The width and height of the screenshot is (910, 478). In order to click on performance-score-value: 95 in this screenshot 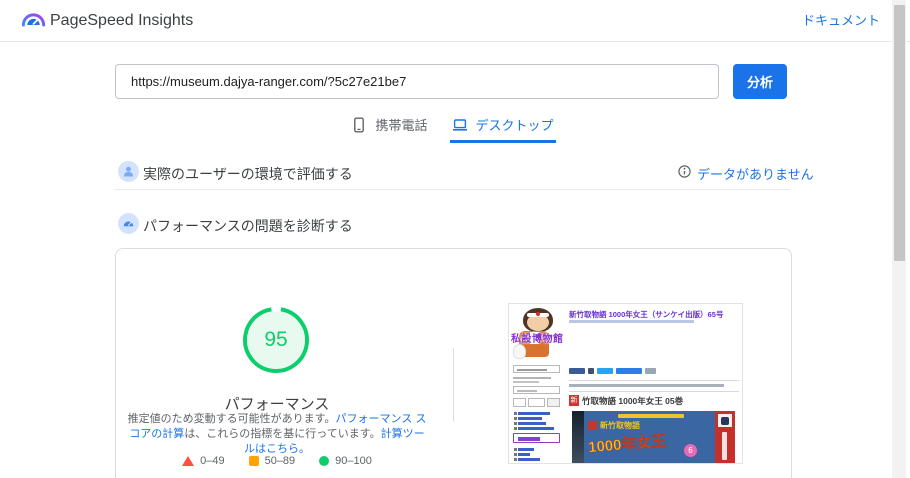, I will do `click(276, 339)`.